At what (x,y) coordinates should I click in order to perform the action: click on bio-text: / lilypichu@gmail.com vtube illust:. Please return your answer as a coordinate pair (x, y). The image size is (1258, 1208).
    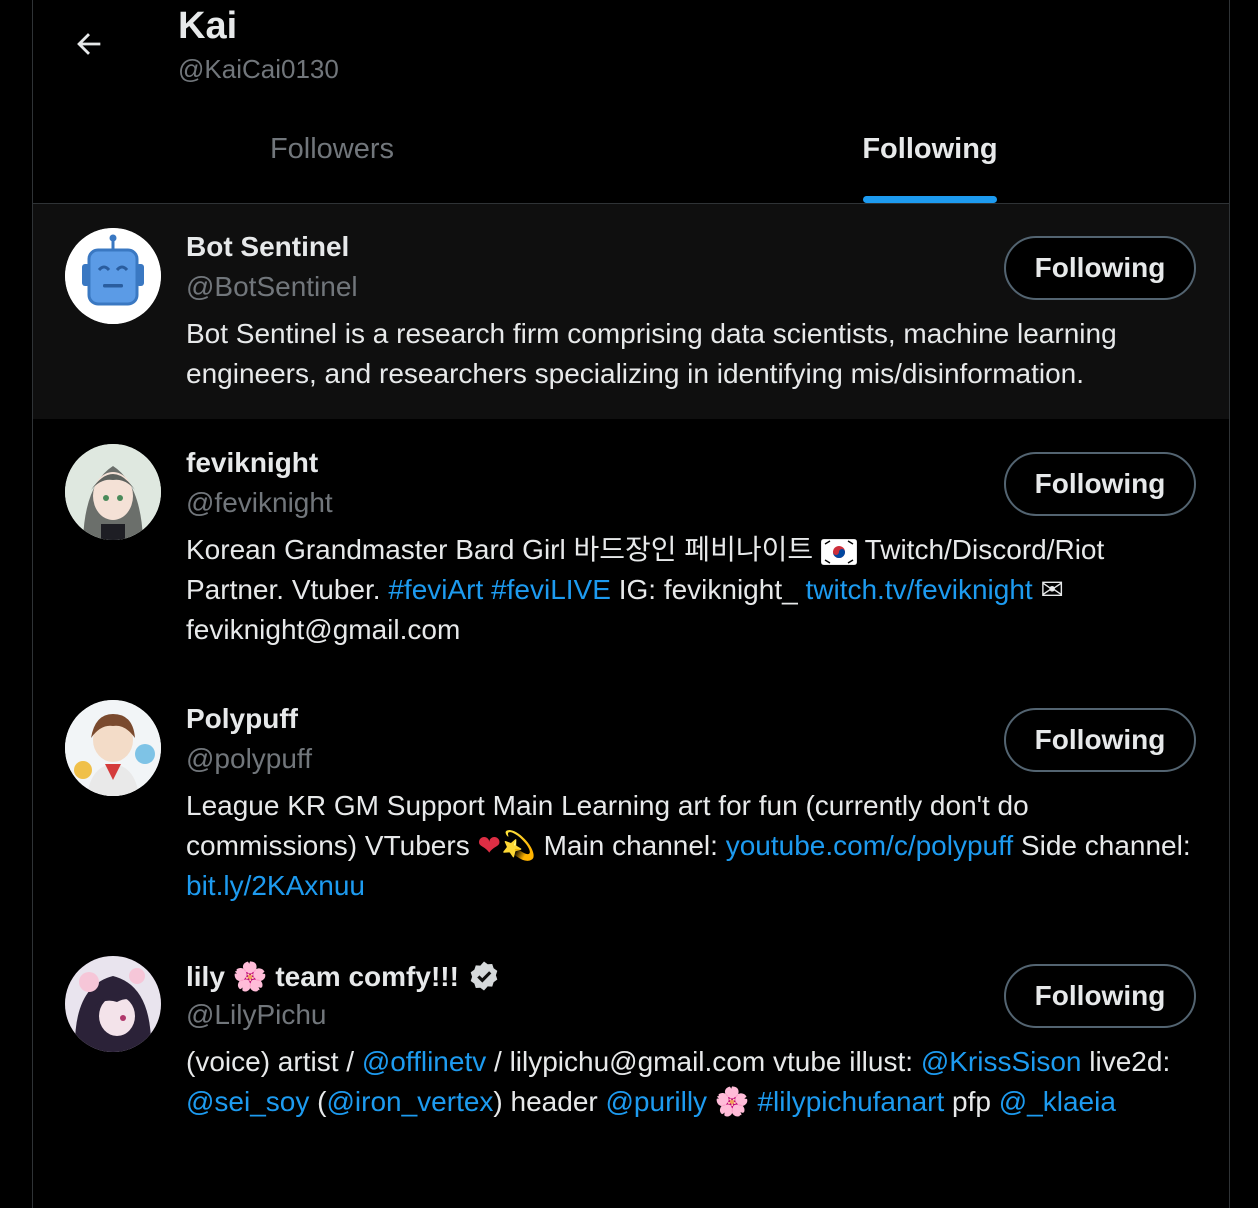
    Looking at the image, I should click on (703, 1061).